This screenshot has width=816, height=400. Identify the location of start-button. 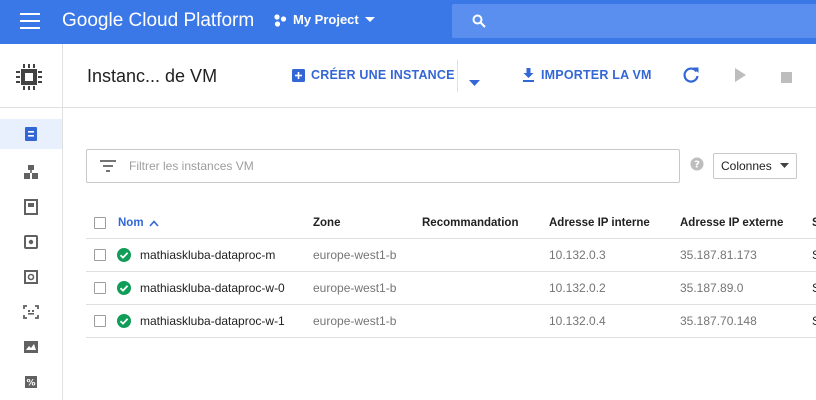
(740, 77).